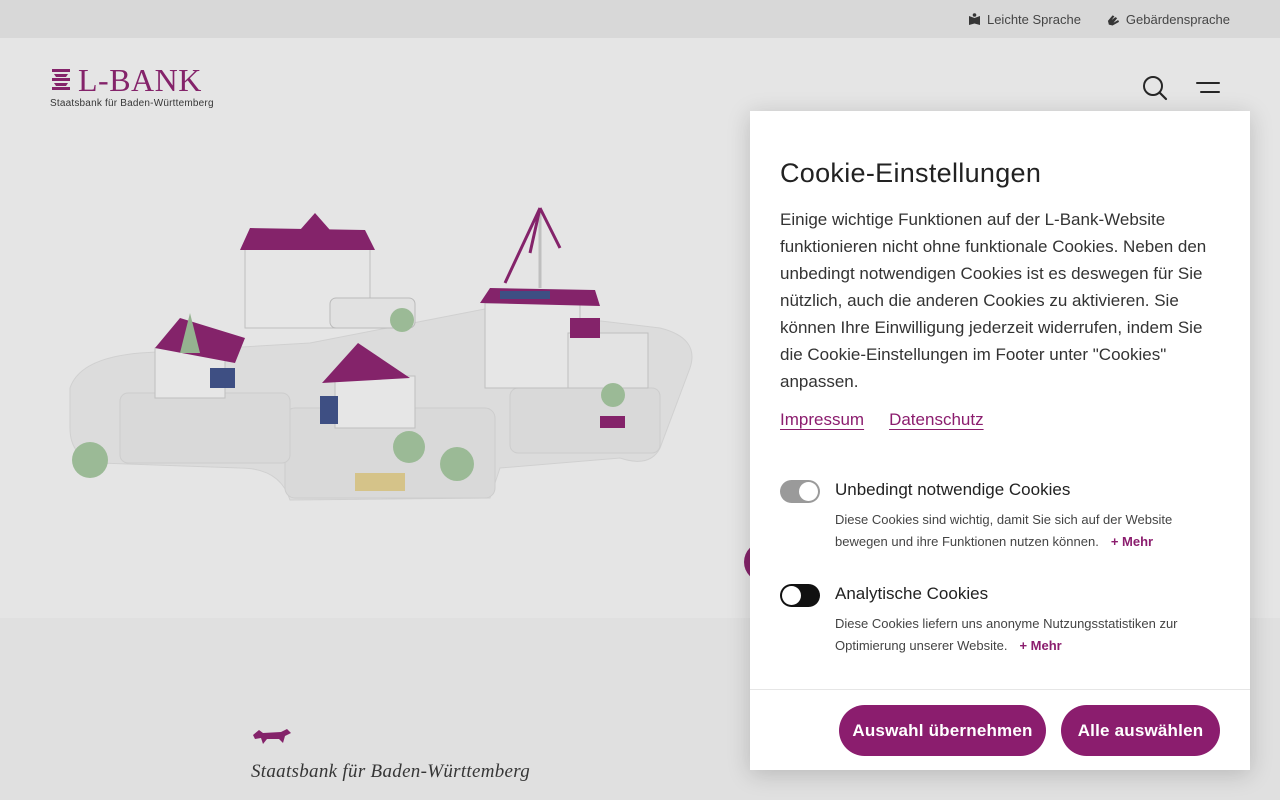 This screenshot has width=1280, height=800. I want to click on cookie-option-title: Unbedingt notwendige Cookies, so click(953, 489).